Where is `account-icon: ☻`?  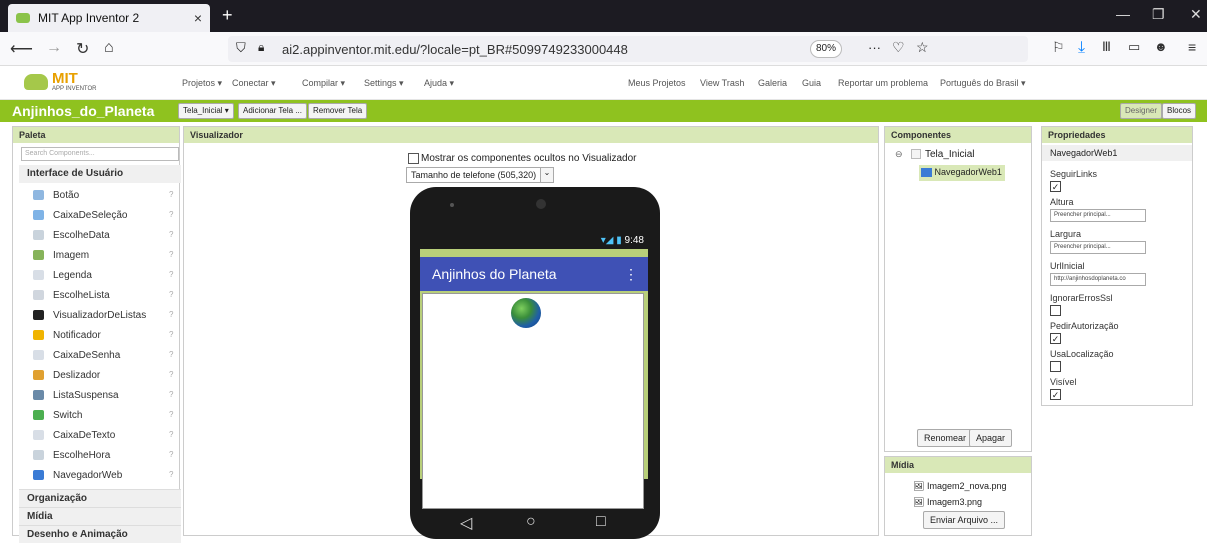
account-icon: ☻ is located at coordinates (1161, 46).